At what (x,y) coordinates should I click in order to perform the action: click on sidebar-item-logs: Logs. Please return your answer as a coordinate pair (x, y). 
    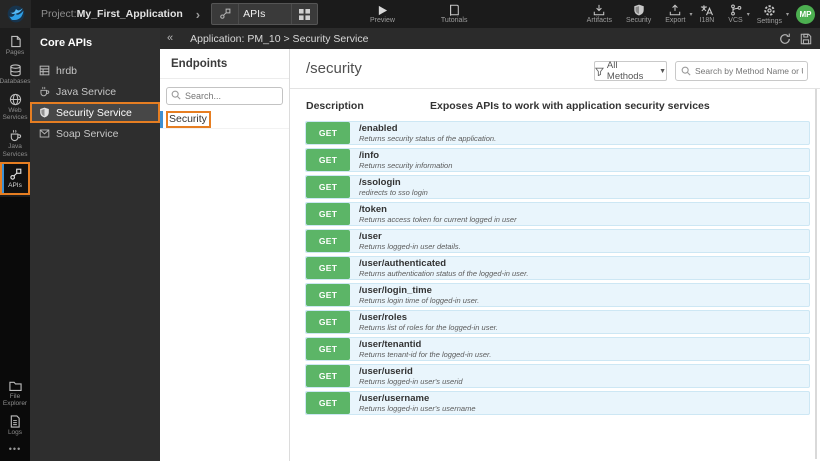
    Looking at the image, I should click on (15, 425).